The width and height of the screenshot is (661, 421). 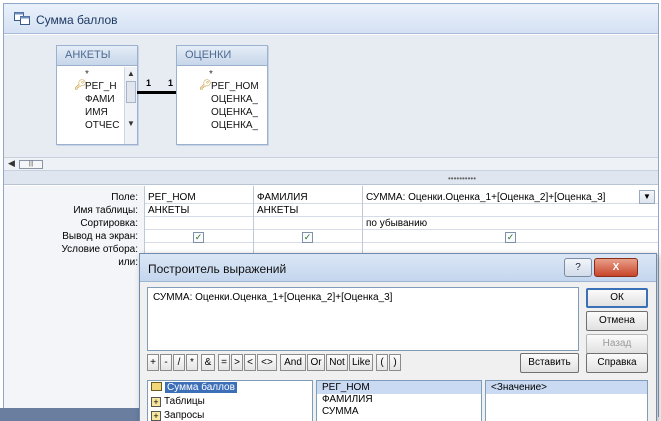 I want to click on operator-like-button: Like, so click(x=361, y=362).